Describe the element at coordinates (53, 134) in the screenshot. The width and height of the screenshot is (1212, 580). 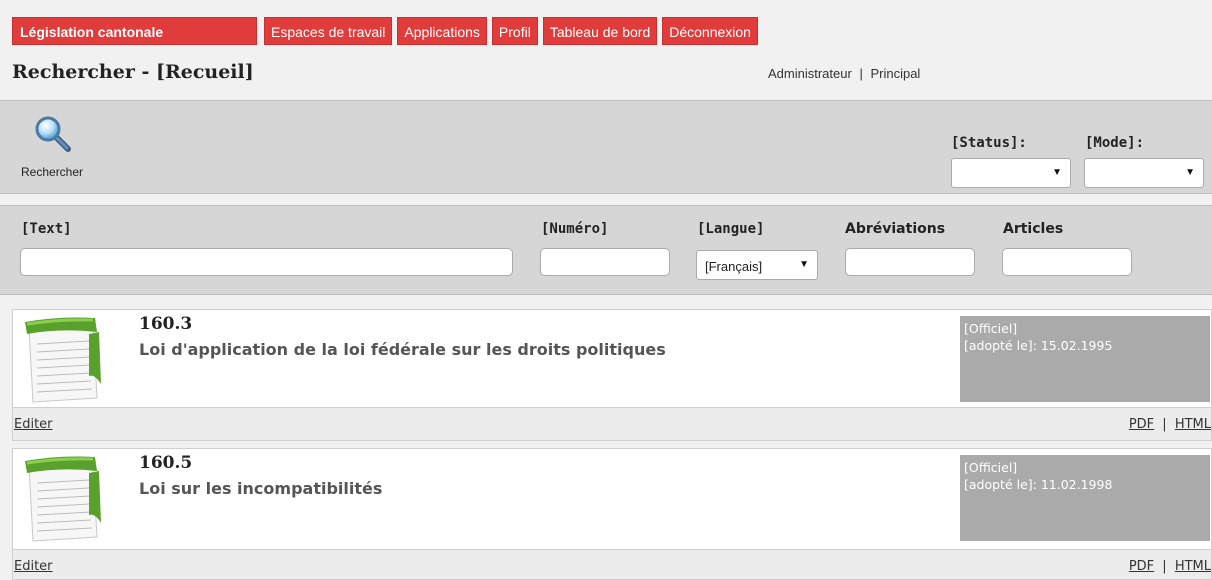
I see `magnifier-icon` at that location.